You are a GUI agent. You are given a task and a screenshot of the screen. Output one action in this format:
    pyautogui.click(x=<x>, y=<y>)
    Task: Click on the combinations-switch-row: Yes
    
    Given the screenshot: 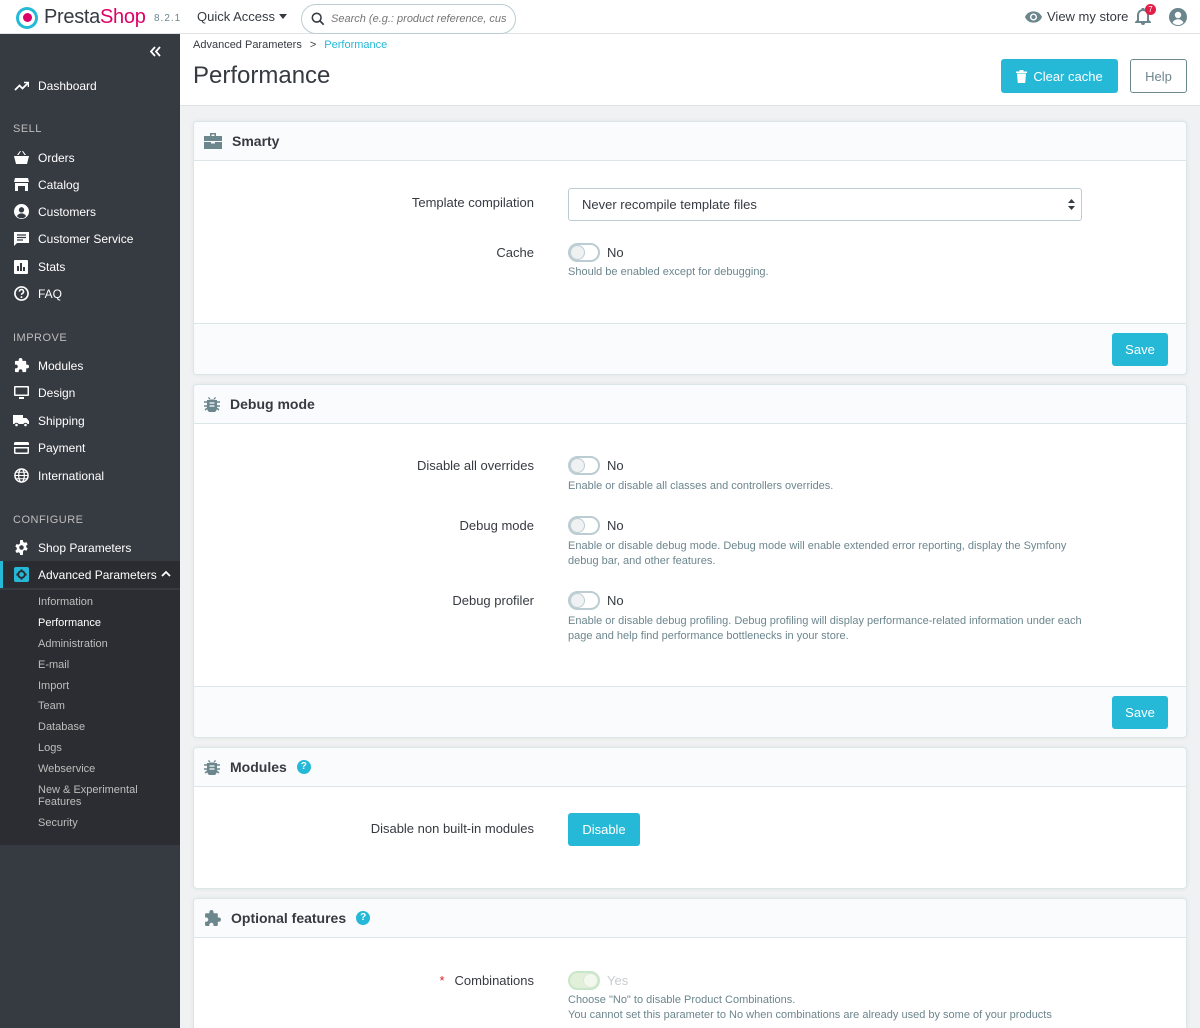 What is the action you would take?
    pyautogui.click(x=598, y=980)
    